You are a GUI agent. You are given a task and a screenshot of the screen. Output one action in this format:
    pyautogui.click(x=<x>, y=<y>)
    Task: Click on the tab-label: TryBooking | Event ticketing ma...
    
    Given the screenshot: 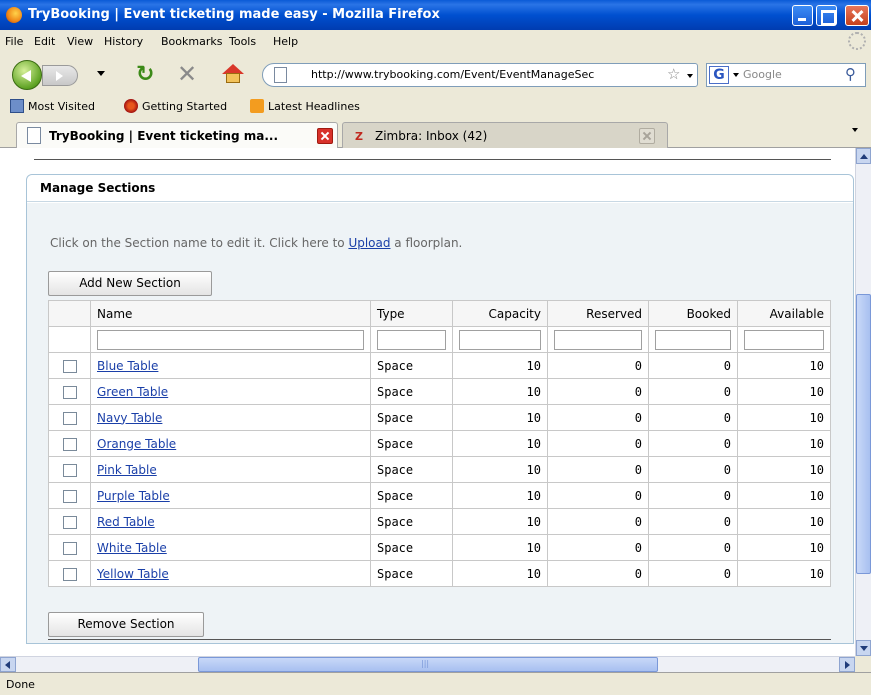 What is the action you would take?
    pyautogui.click(x=164, y=136)
    